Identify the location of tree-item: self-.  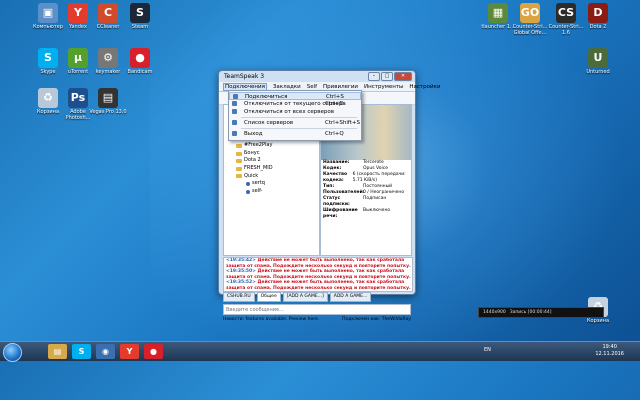
(271, 192).